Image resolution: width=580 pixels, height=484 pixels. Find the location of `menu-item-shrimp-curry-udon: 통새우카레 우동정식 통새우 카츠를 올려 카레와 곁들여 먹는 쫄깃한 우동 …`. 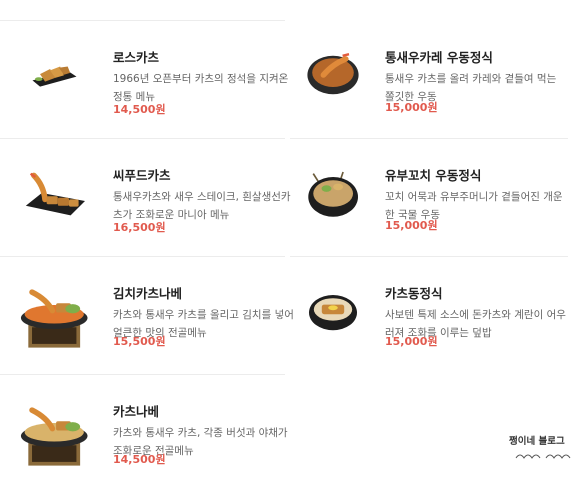

menu-item-shrimp-curry-udon: 통새우카레 우동정식 통새우 카츠를 올려 카레와 곁들여 먹는 쫄깃한 우동 … is located at coordinates (428, 92).